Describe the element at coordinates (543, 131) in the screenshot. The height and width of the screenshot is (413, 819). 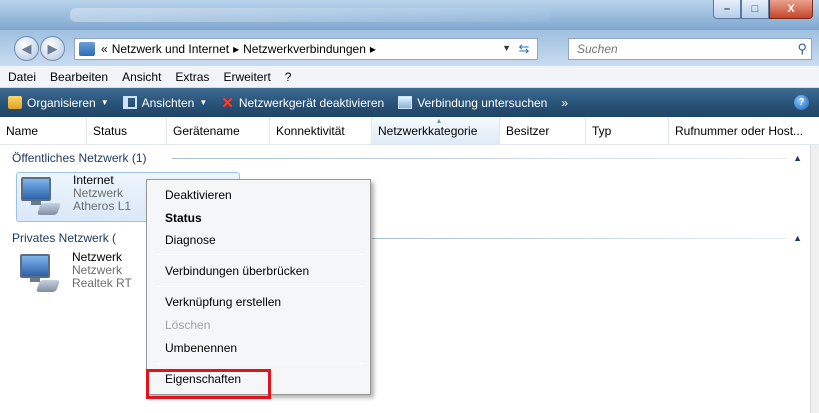
I see `column-owner: Besitzer` at that location.